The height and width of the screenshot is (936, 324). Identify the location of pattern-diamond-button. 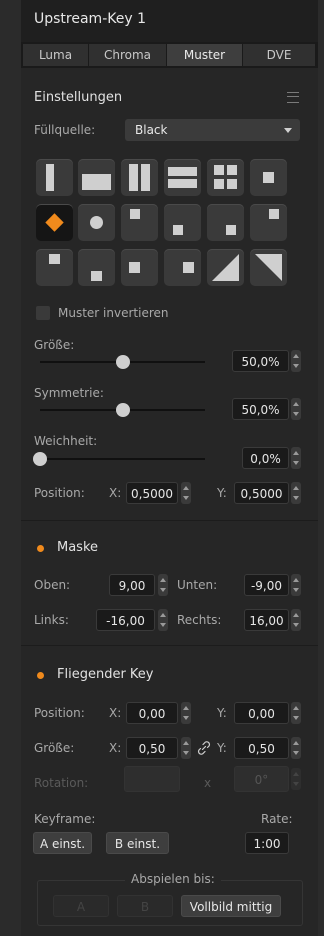
(54, 222).